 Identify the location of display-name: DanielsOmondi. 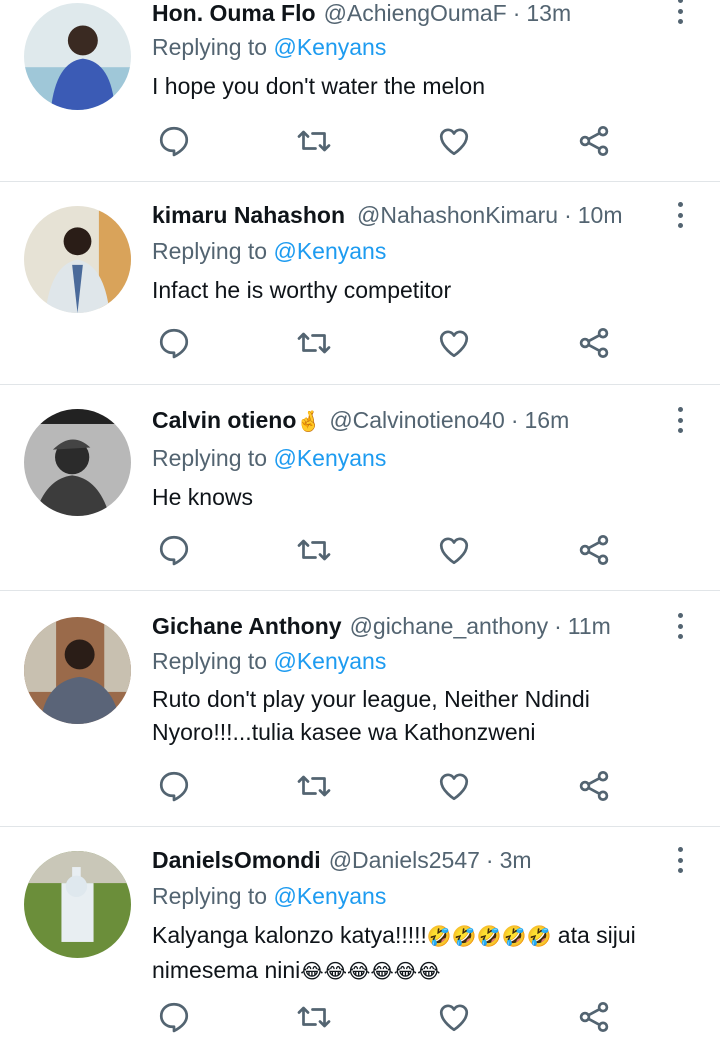
(236, 860).